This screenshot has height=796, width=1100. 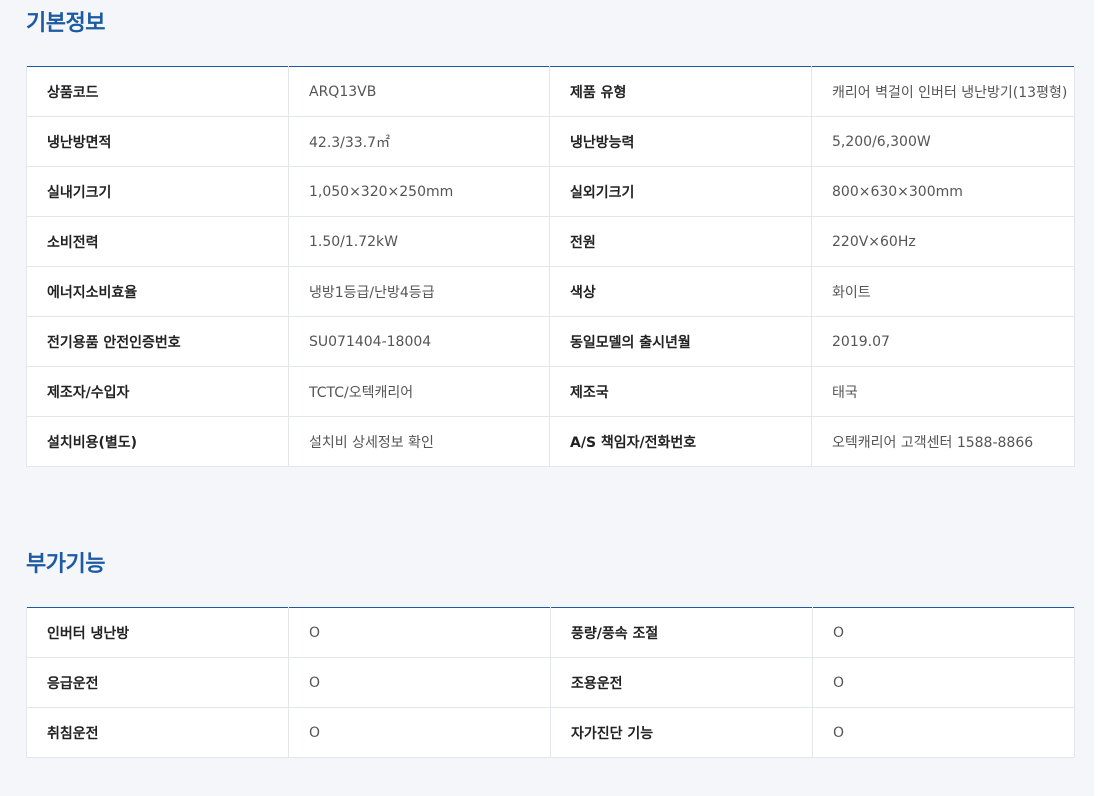 What do you see at coordinates (680, 91) in the screenshot?
I see `spec-label: 제품 유형` at bounding box center [680, 91].